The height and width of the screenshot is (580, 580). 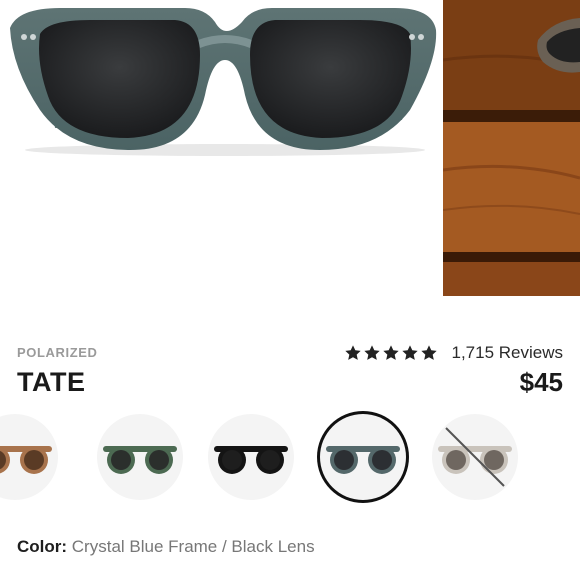 I want to click on swatch-black, so click(x=251, y=457).